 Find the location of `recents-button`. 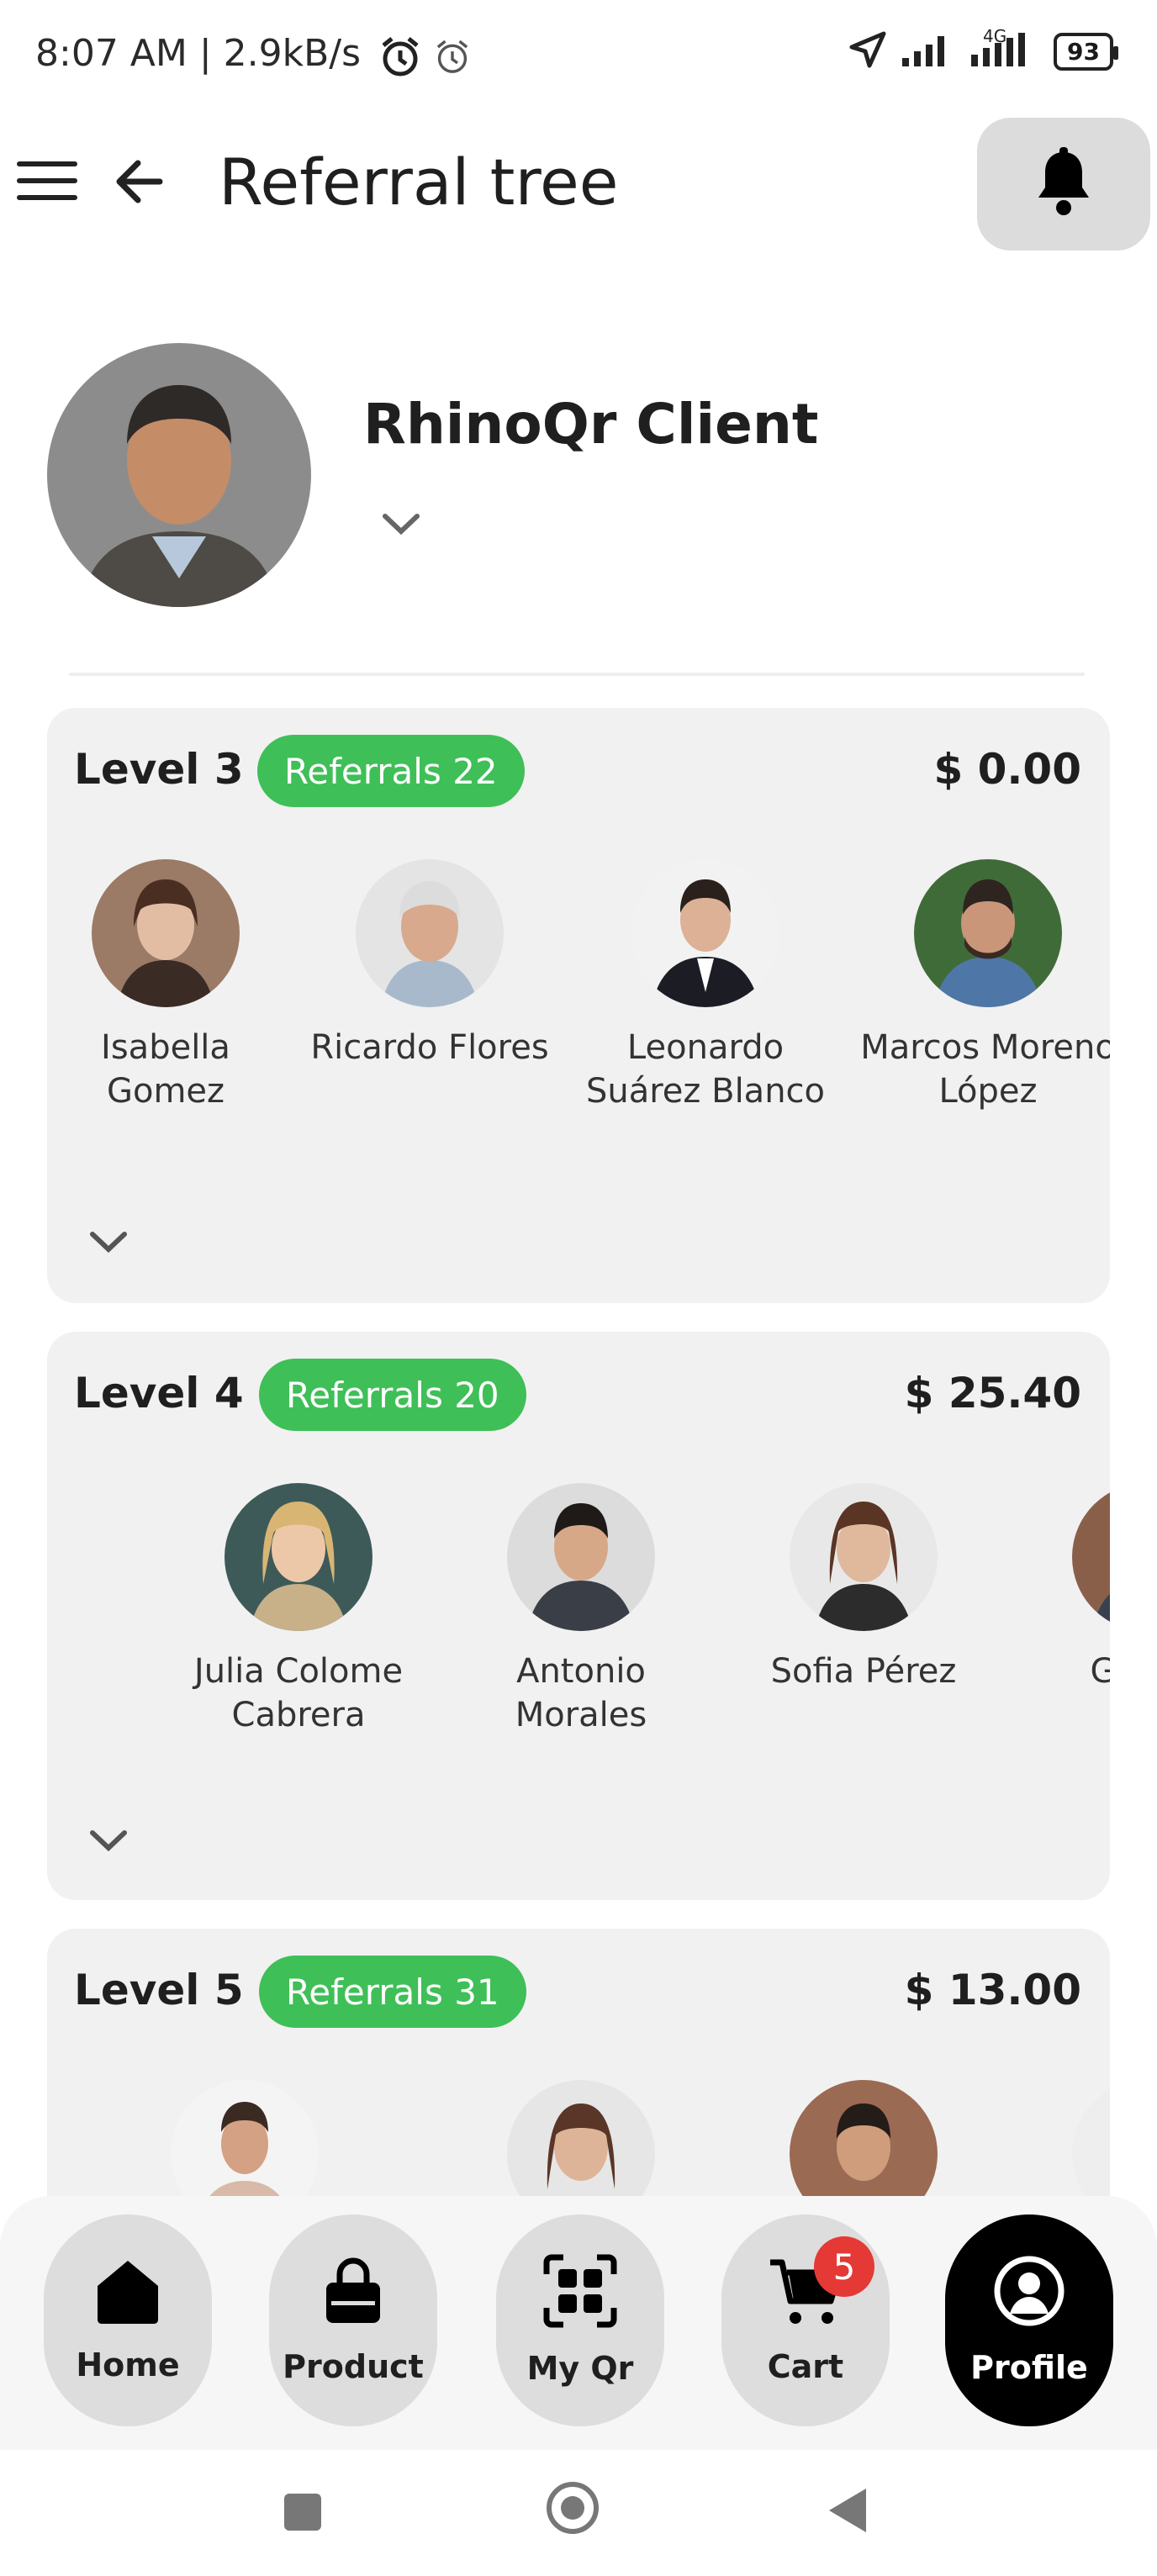

recents-button is located at coordinates (302, 2512).